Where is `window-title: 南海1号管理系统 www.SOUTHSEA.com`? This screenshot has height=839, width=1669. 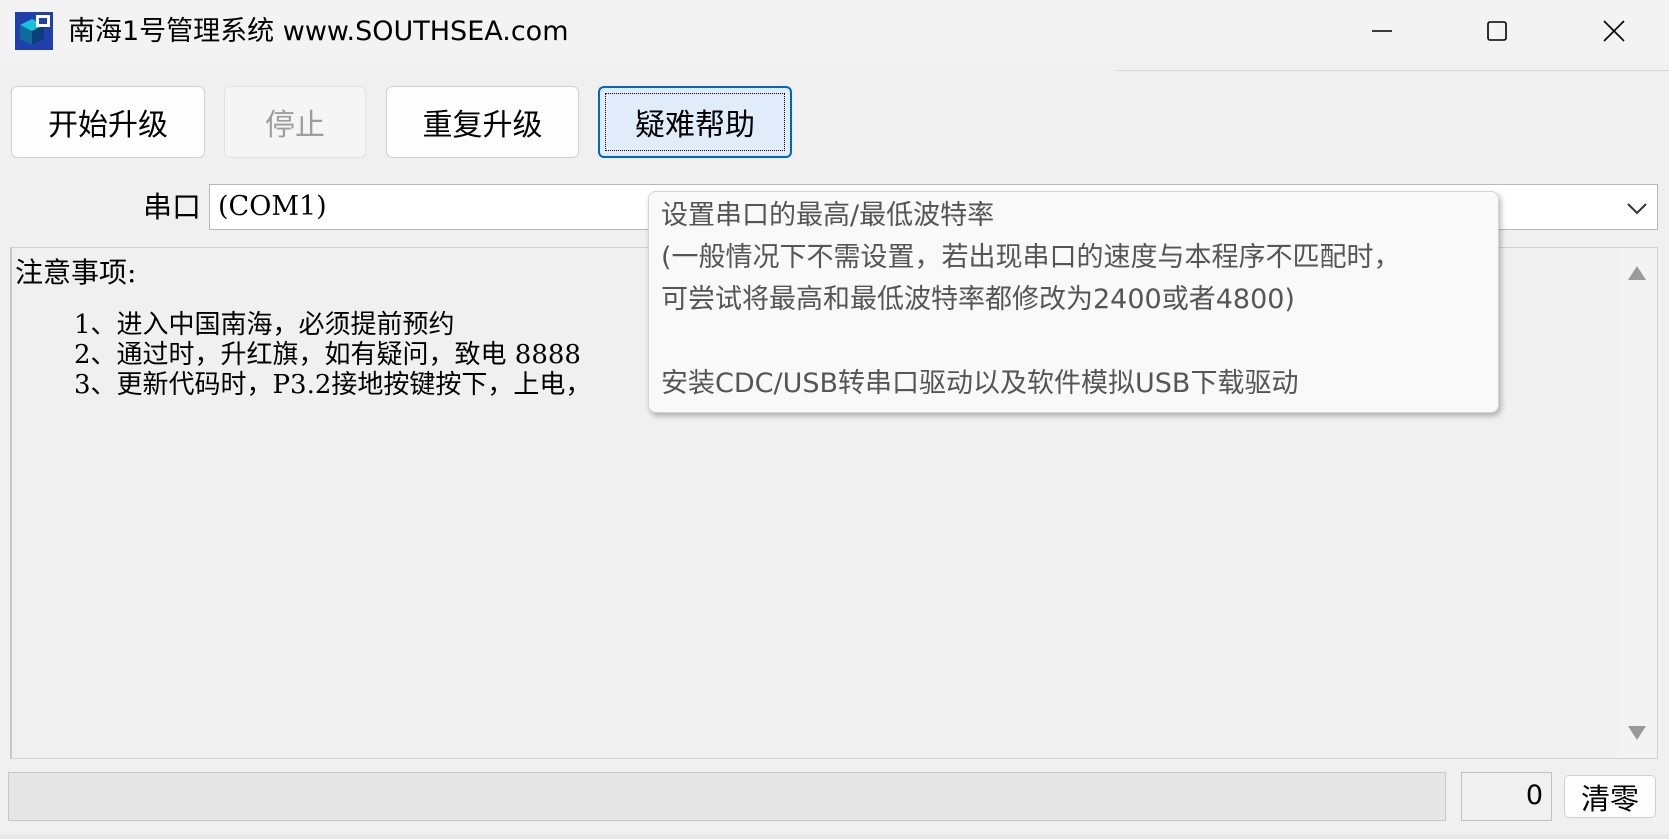 window-title: 南海1号管理系统 www.SOUTHSEA.com is located at coordinates (318, 31).